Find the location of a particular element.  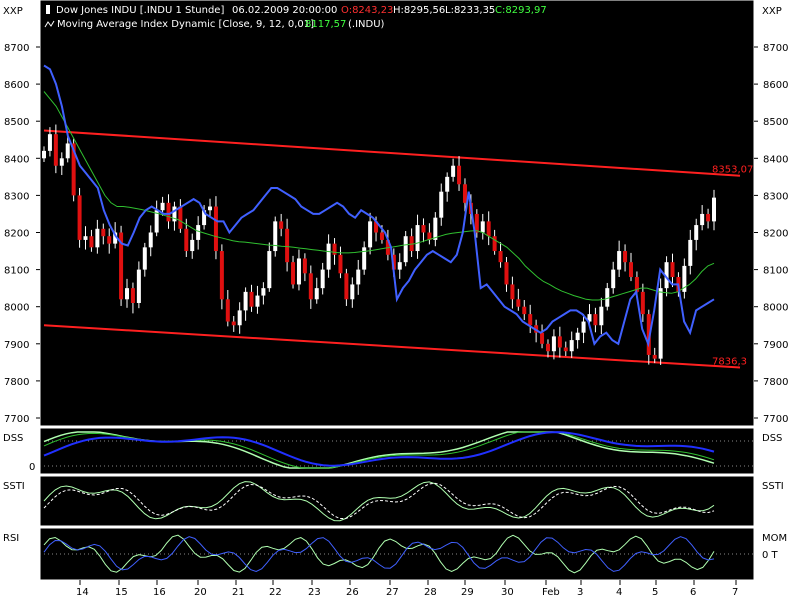

y-tick-label-right: 7900 is located at coordinates (775, 345).